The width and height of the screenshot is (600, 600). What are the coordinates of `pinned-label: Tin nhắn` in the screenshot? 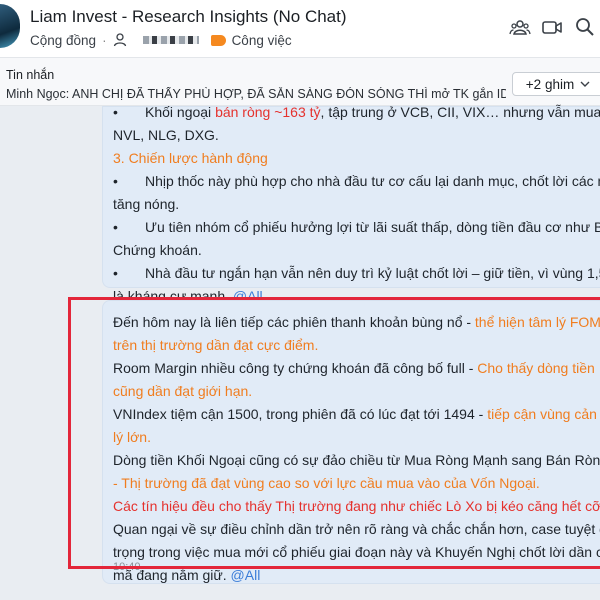 It's located at (30, 75).